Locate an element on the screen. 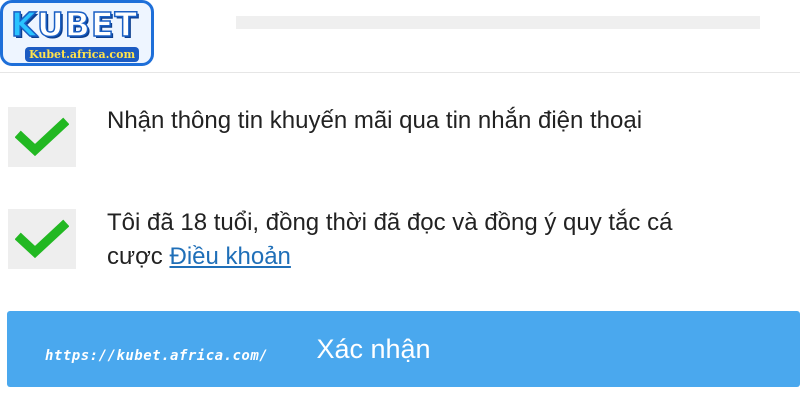  top-placeholder-bar is located at coordinates (498, 22).